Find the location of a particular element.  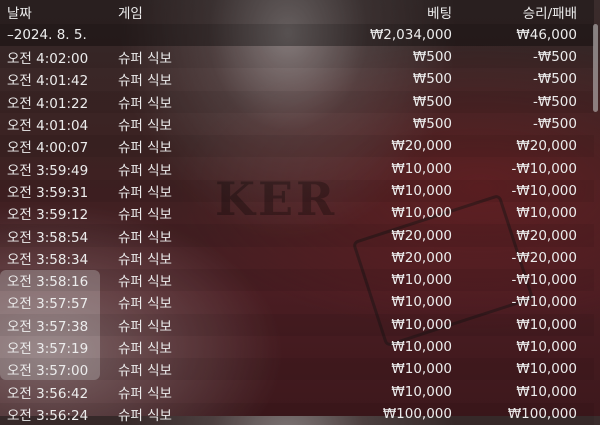

table-row: 오전 3:57:38 슈퍼 식보 ₩10,000 ₩10,000 is located at coordinates (297, 324).